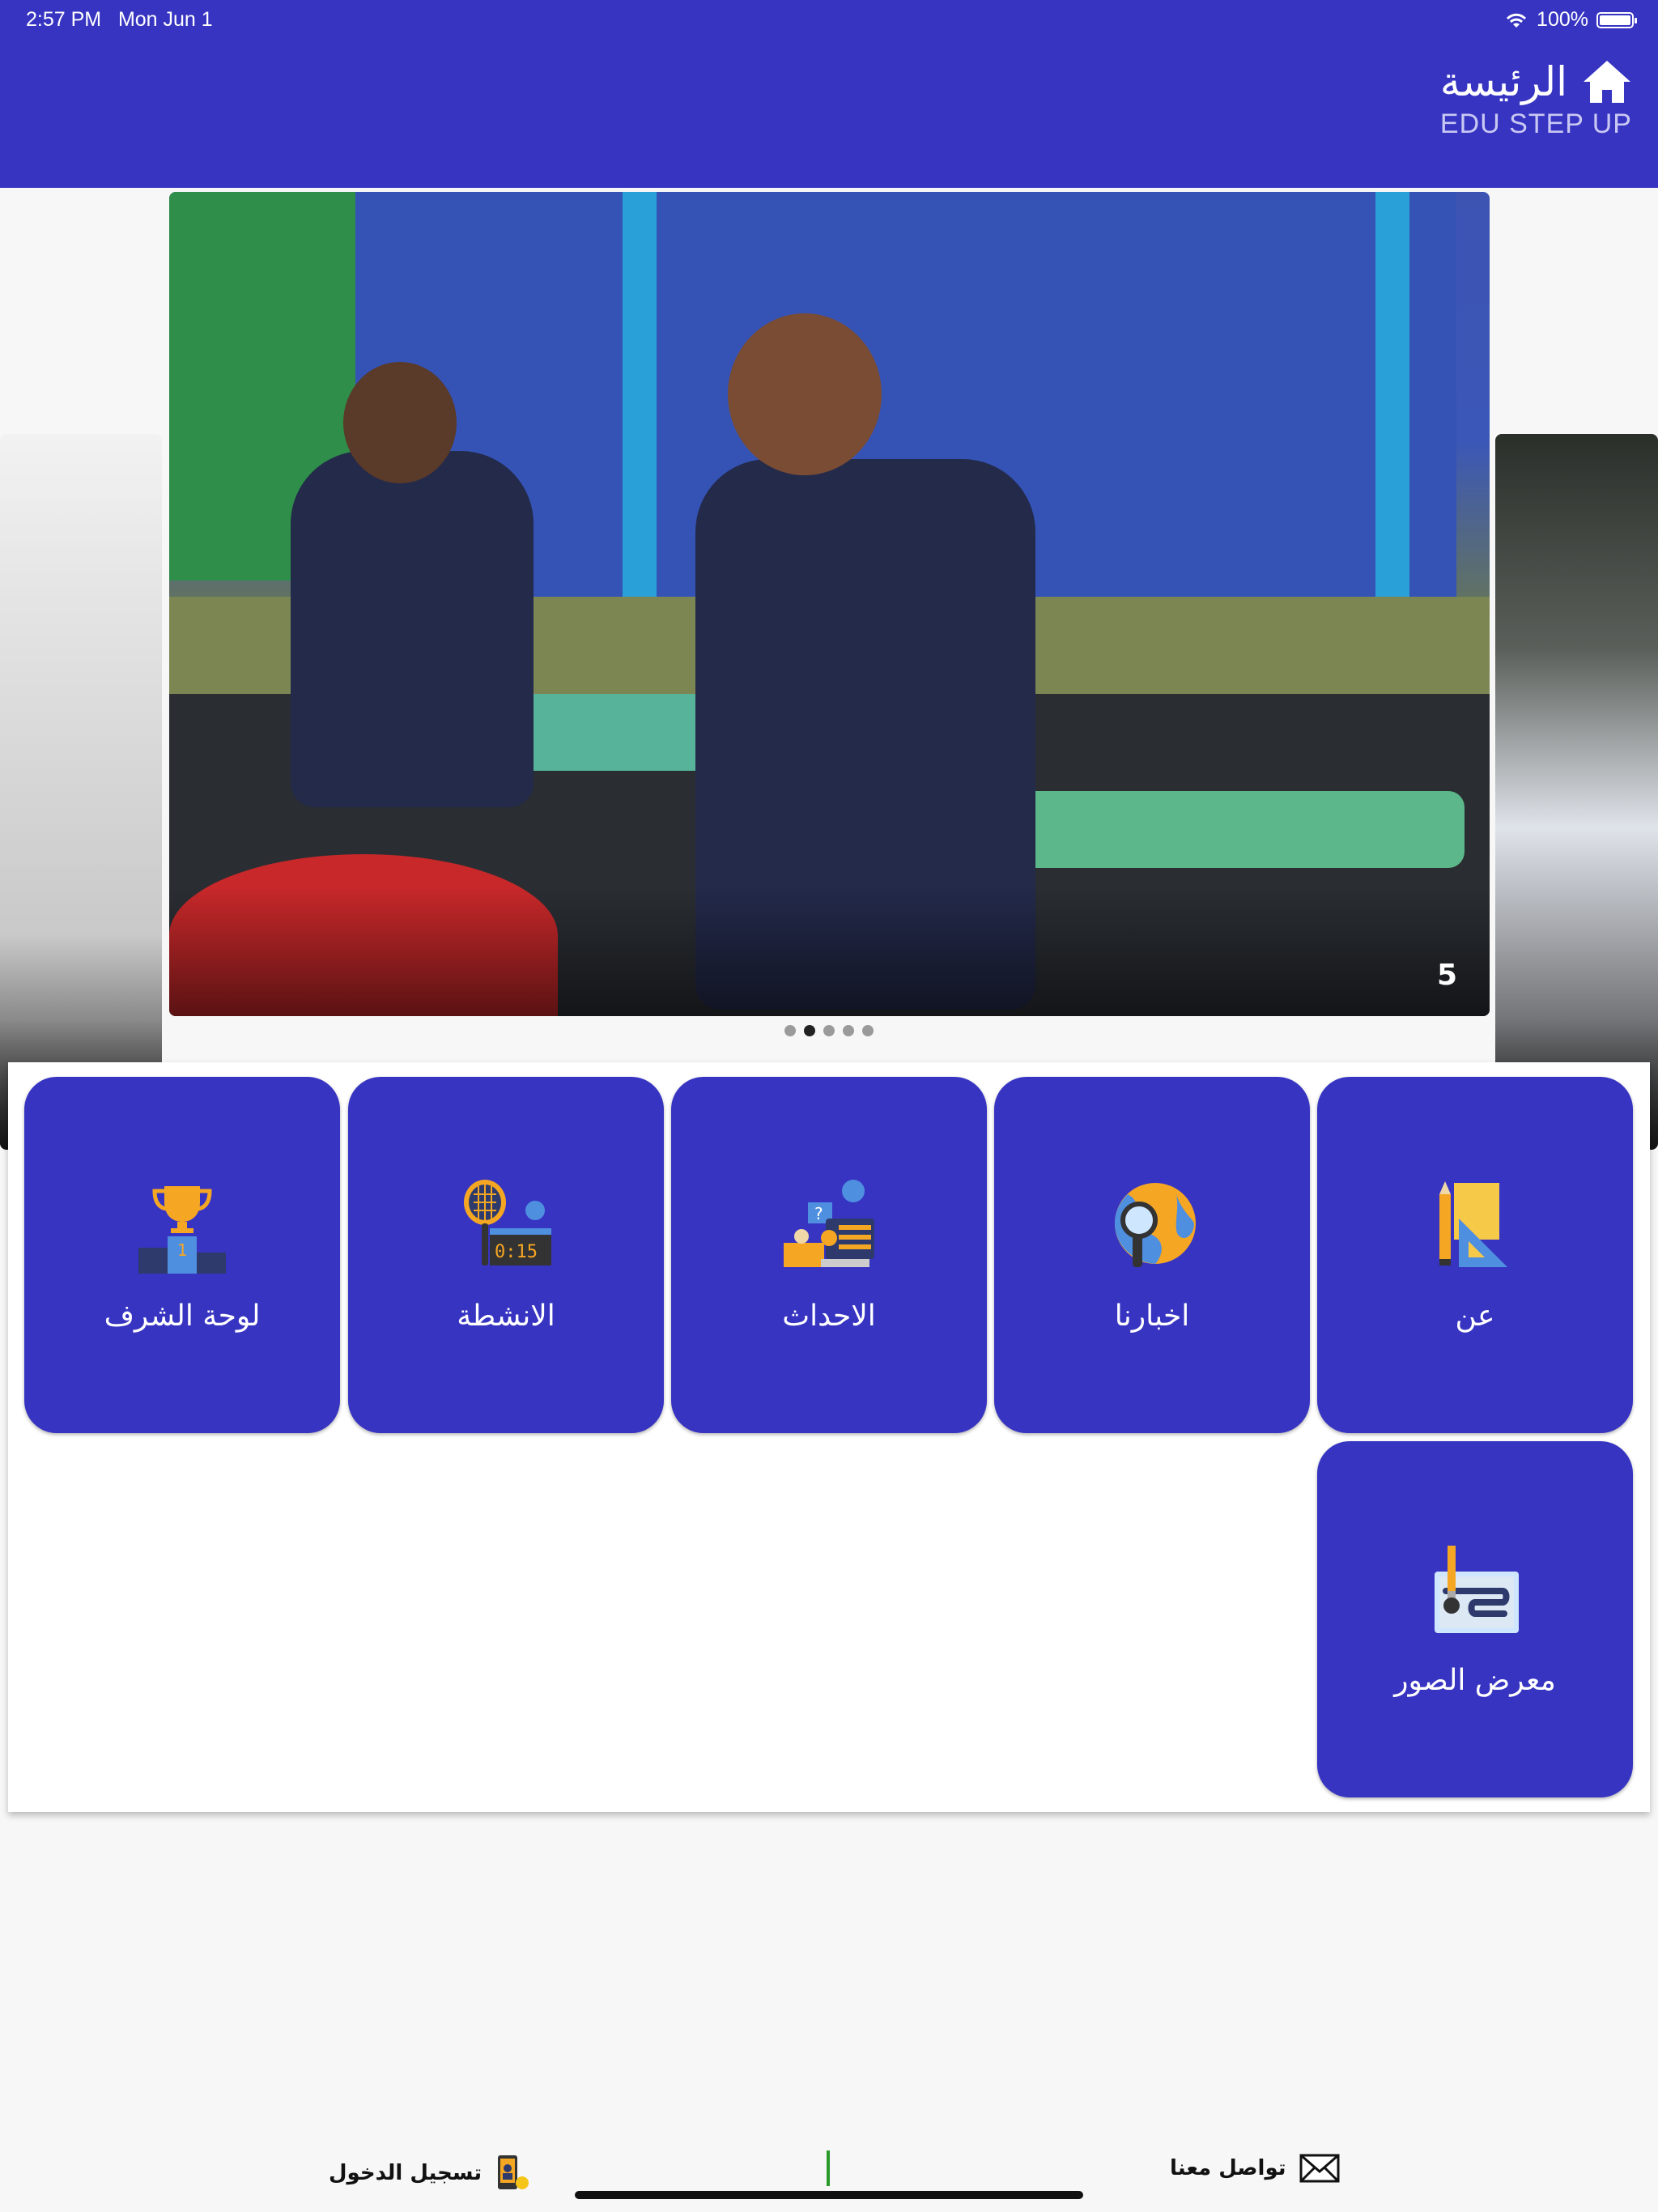 The width and height of the screenshot is (1658, 2212). What do you see at coordinates (182, 1230) in the screenshot?
I see `trophy-podium-icon: 1` at bounding box center [182, 1230].